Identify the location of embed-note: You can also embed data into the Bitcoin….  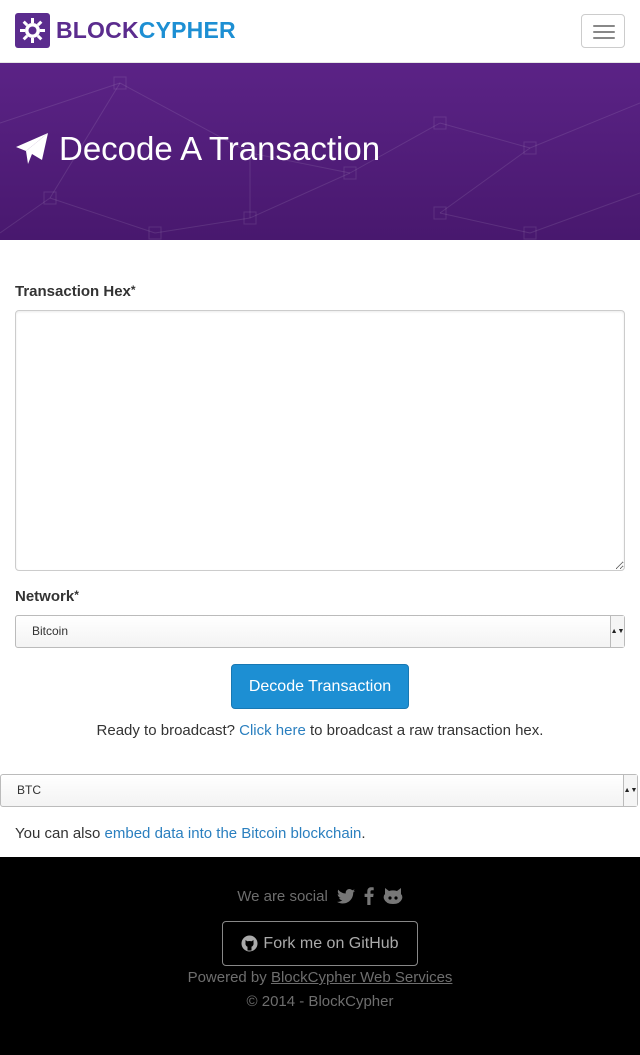
(190, 833).